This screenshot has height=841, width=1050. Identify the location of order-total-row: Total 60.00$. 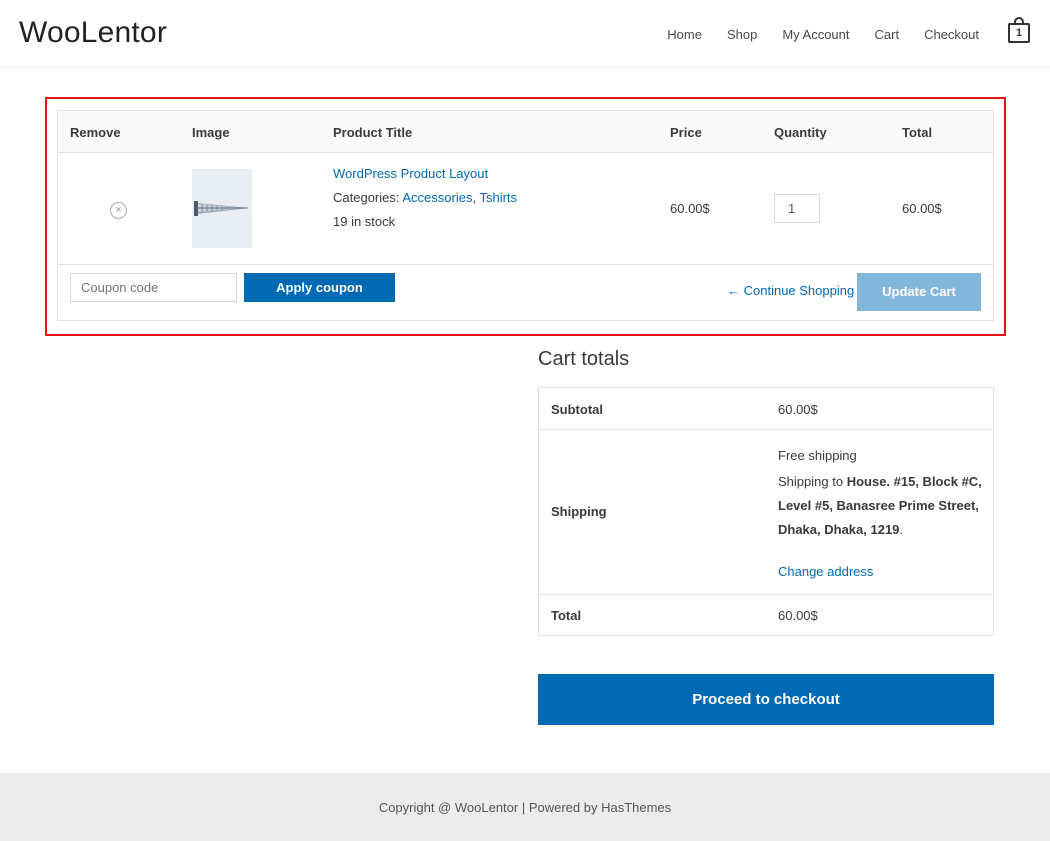
(766, 615).